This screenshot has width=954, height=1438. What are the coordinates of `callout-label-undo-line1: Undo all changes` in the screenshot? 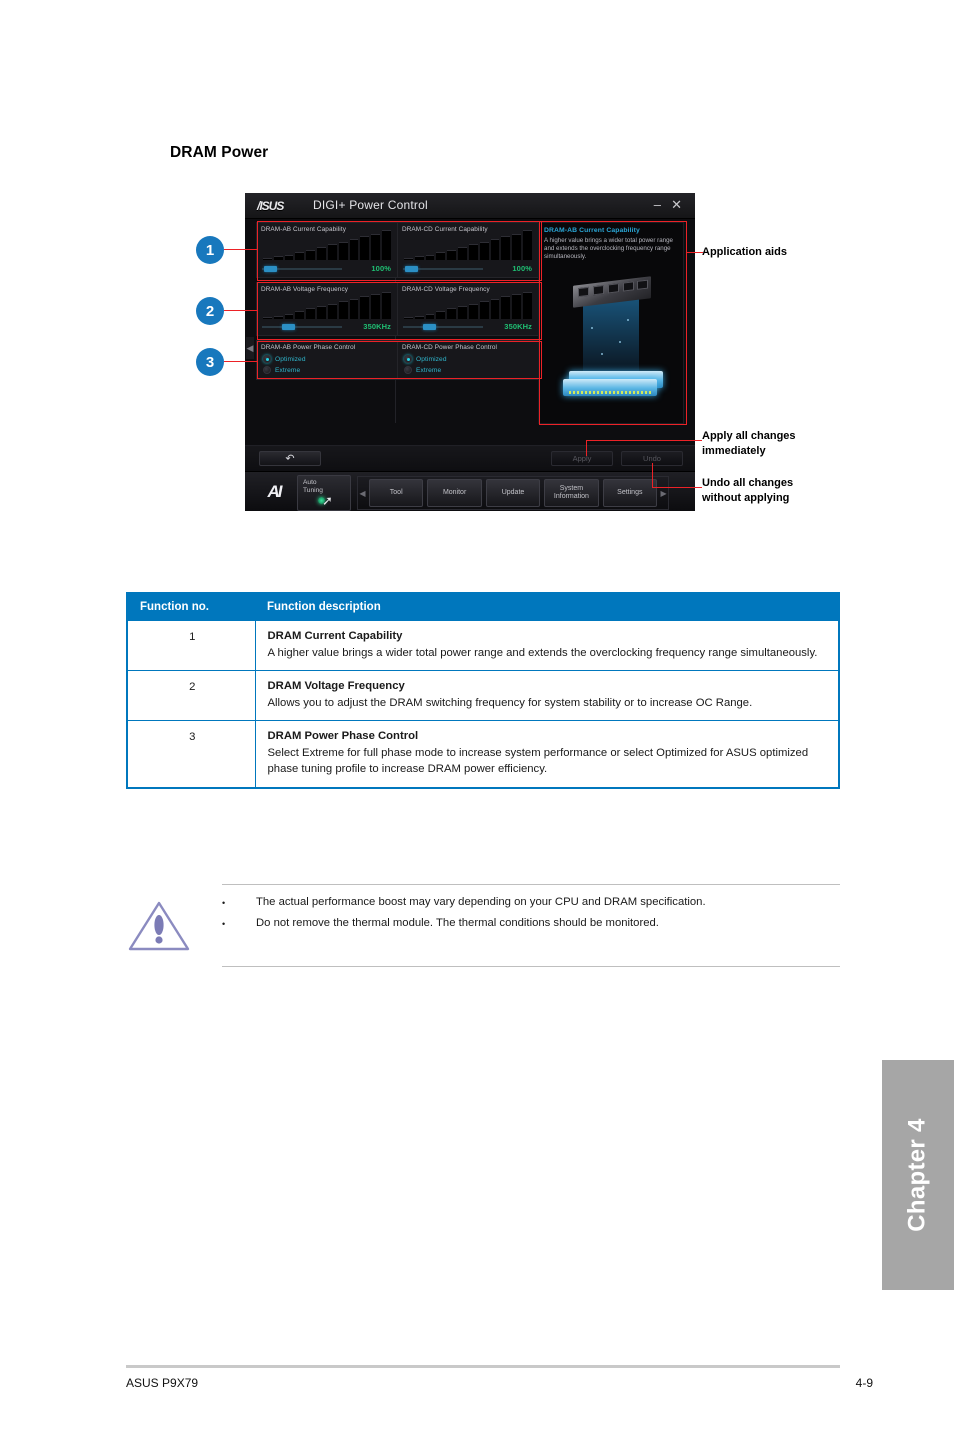 It's located at (748, 483).